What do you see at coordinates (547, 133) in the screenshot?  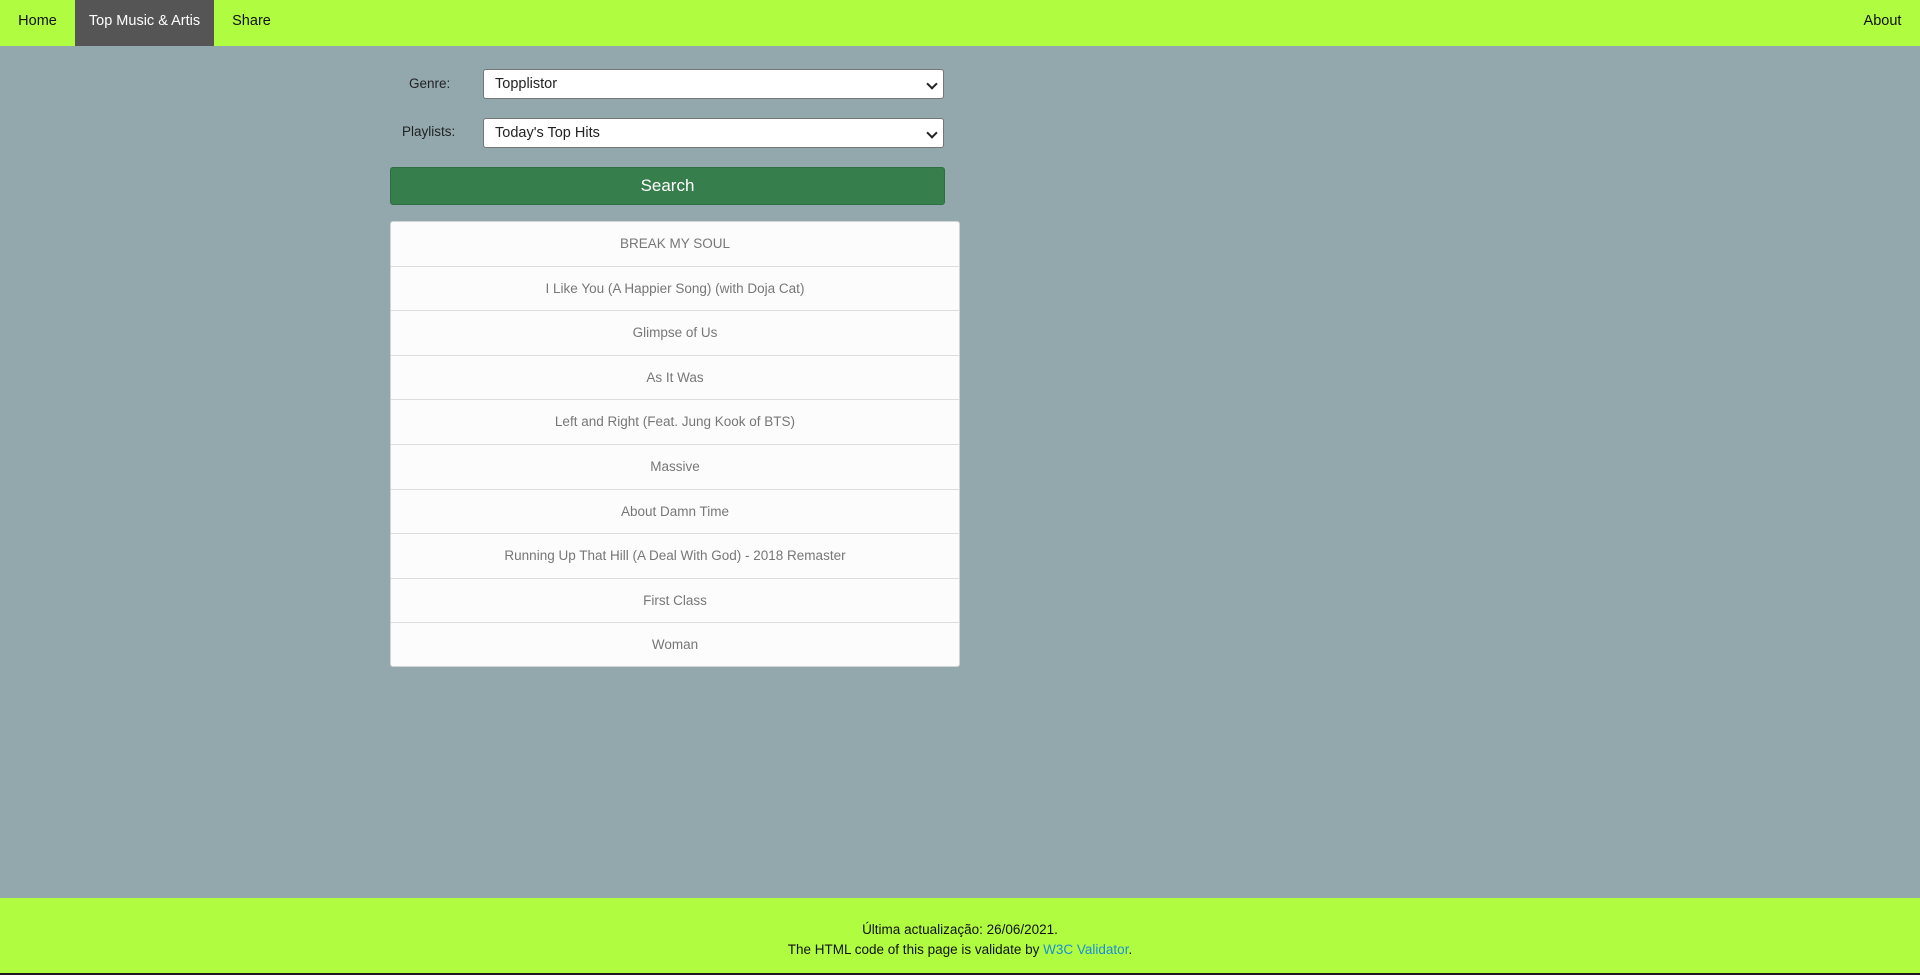 I see `playlist-select-value: Today's Top Hits` at bounding box center [547, 133].